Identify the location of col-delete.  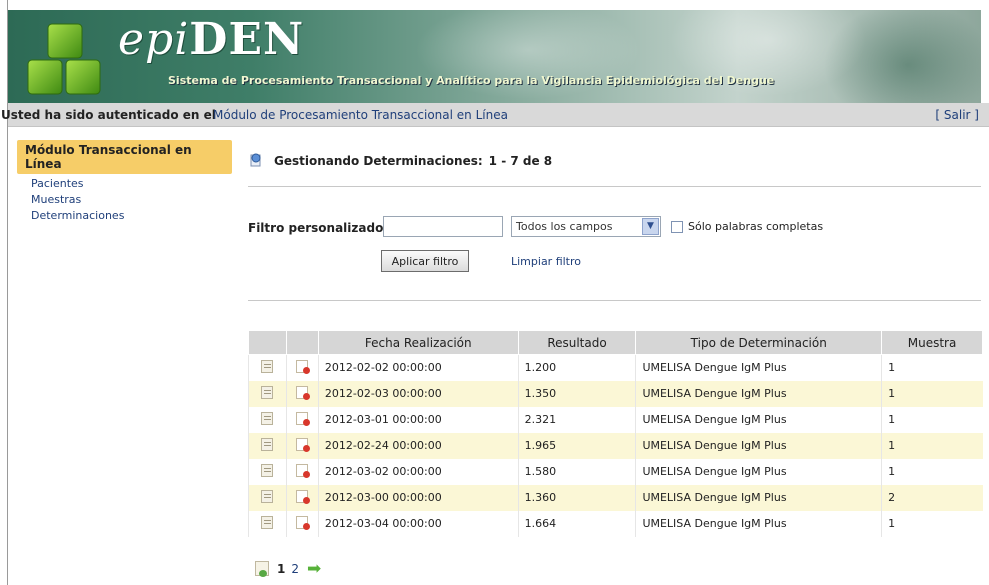
(302, 342).